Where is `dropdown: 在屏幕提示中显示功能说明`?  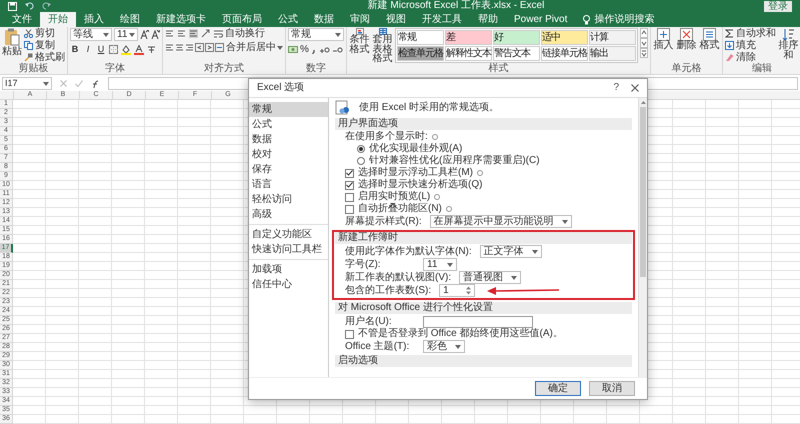
dropdown: 在屏幕提示中显示功能说明 is located at coordinates (501, 221).